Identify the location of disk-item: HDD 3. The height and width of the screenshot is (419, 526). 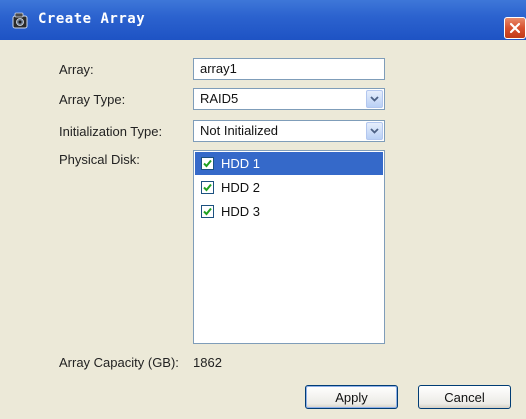
(289, 211).